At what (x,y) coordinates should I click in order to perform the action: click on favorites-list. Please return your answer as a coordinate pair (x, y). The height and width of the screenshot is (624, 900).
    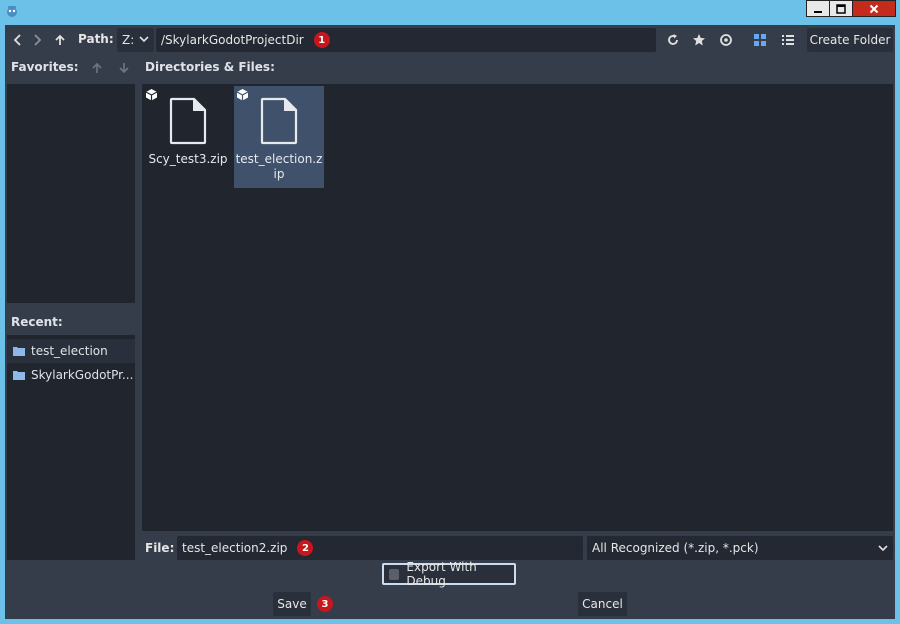
    Looking at the image, I should click on (71, 193).